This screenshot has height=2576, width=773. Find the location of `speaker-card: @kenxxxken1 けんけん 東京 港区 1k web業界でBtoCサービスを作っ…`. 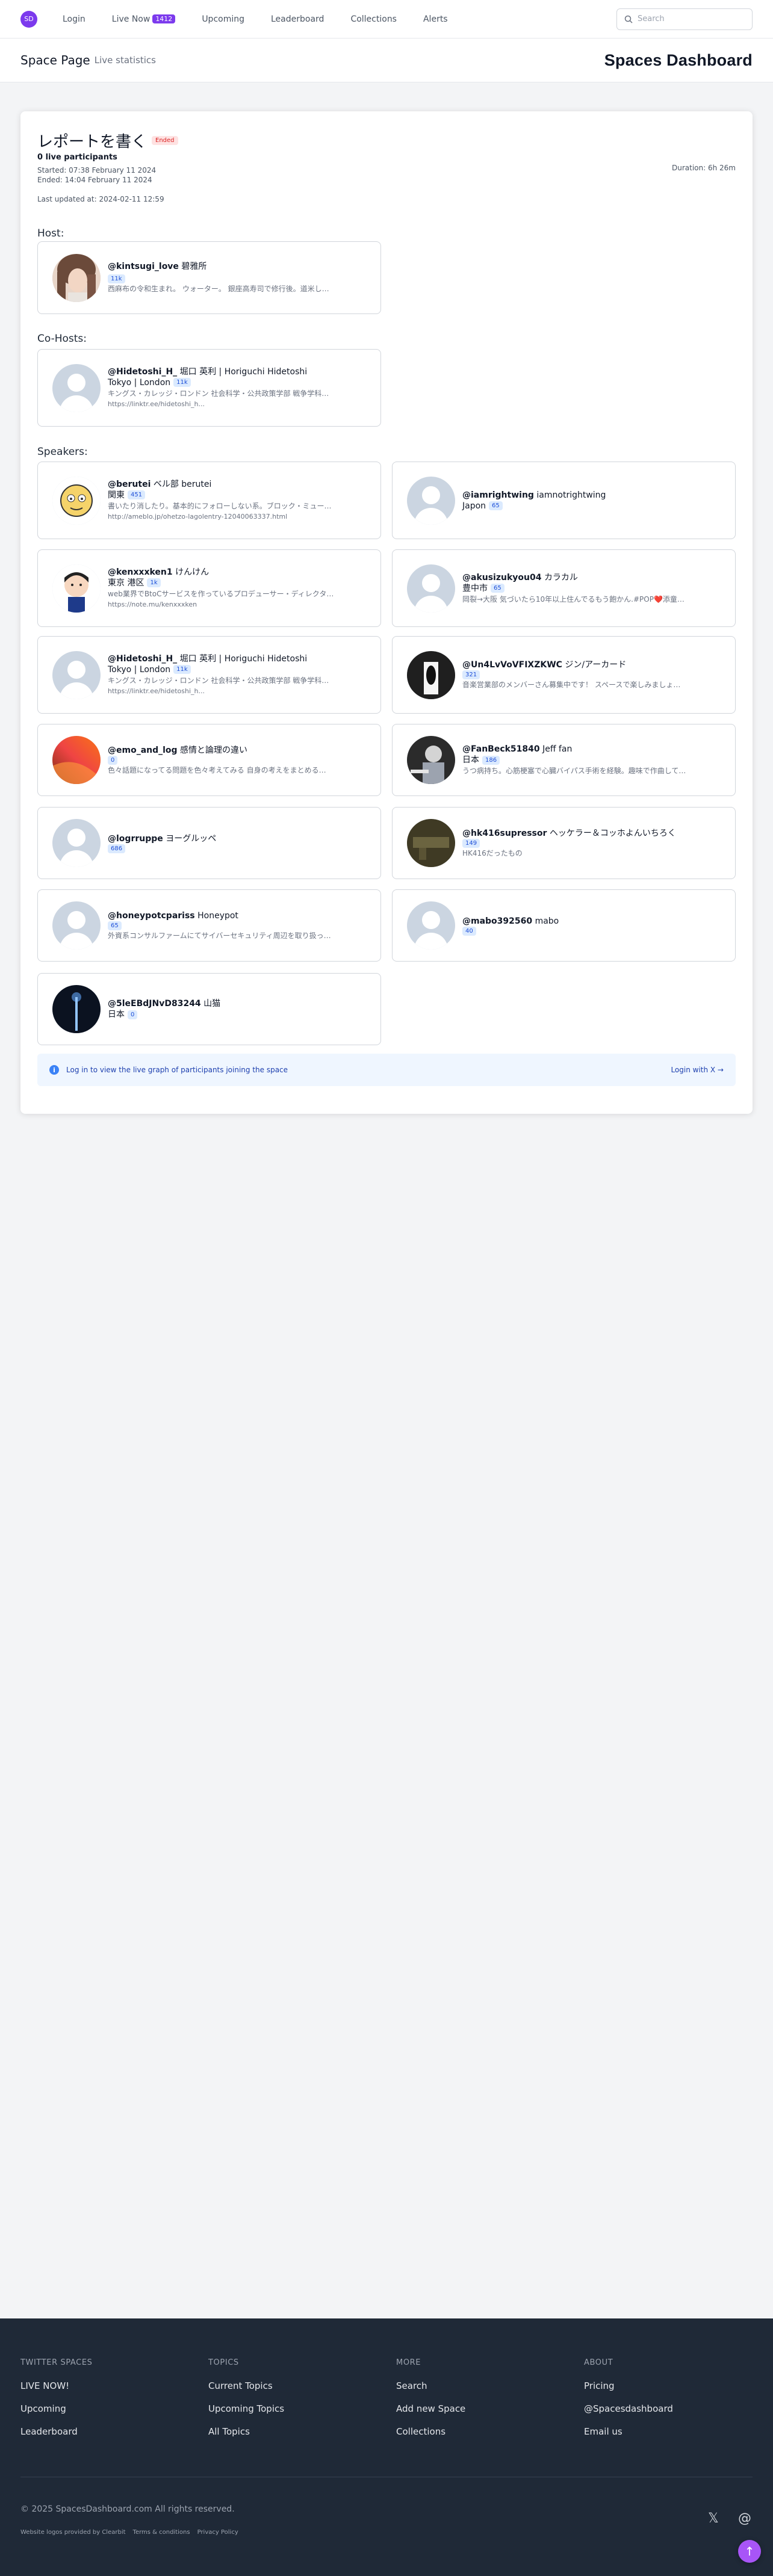

speaker-card: @kenxxxken1 けんけん 東京 港区 1k web業界でBtoCサービスを作っ… is located at coordinates (209, 588).